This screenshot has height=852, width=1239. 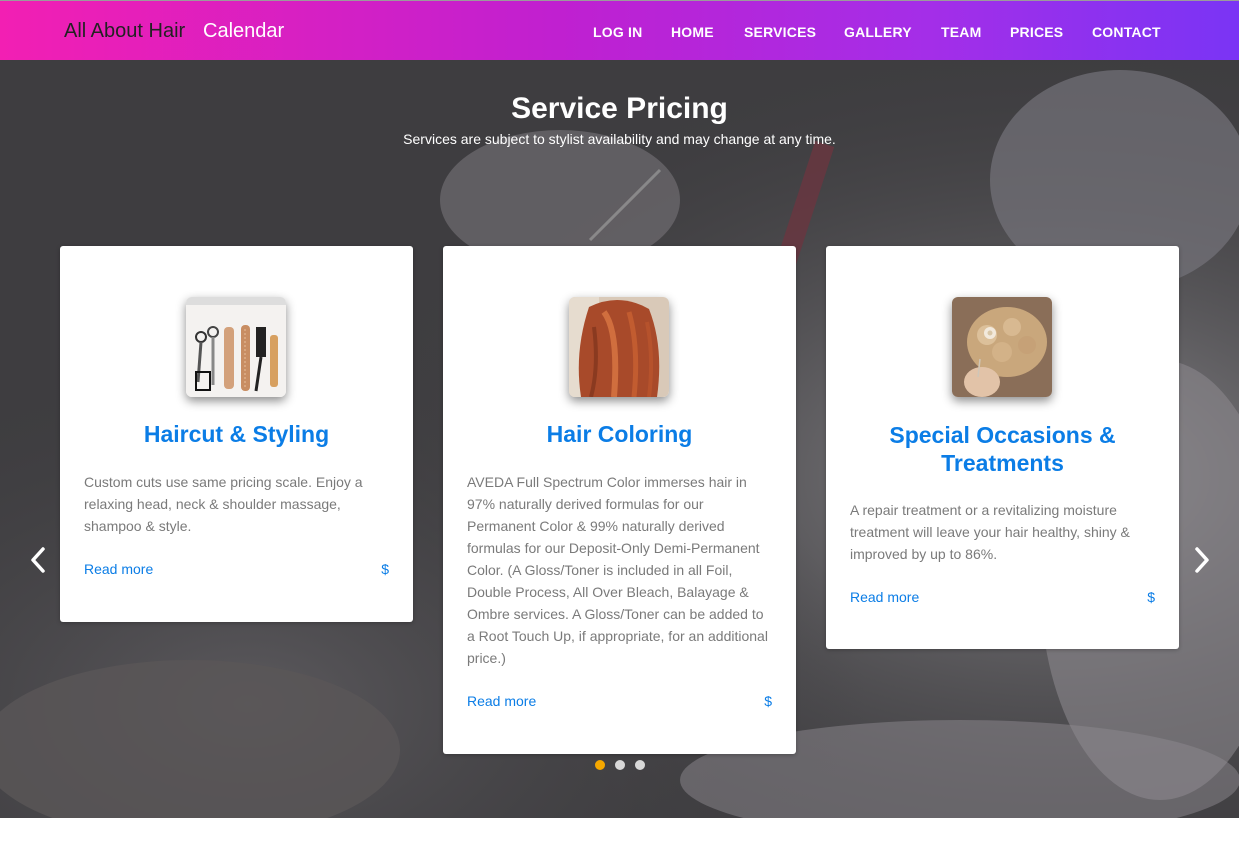 What do you see at coordinates (1002, 347) in the screenshot?
I see `updo-hairstyle-image` at bounding box center [1002, 347].